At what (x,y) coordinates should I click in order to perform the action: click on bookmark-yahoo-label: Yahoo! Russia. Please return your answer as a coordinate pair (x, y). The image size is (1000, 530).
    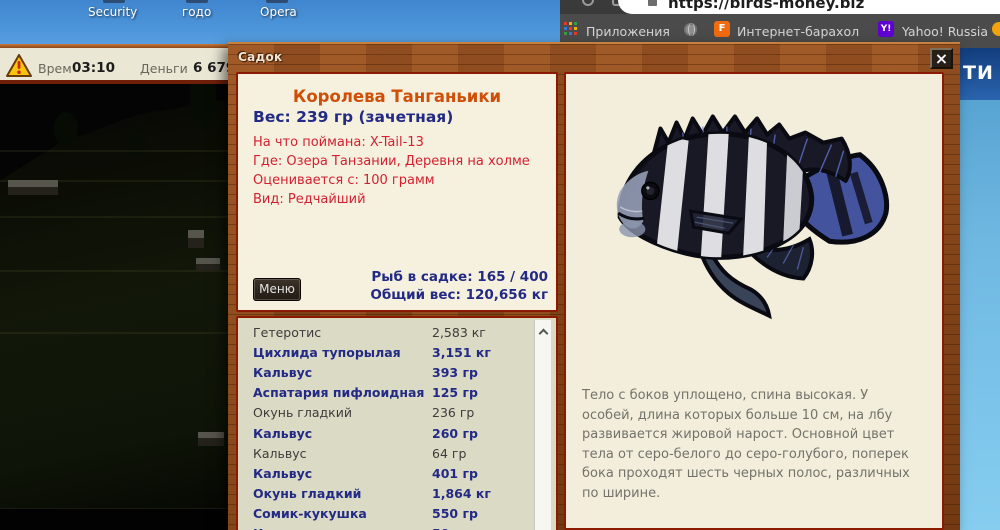
    Looking at the image, I should click on (945, 31).